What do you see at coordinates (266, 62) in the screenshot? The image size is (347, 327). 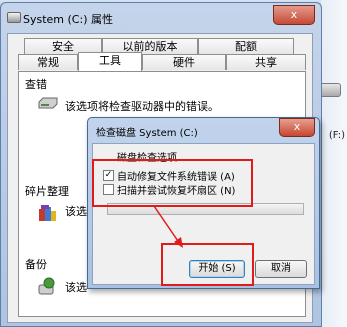 I see `tab-sharing: 共享` at bounding box center [266, 62].